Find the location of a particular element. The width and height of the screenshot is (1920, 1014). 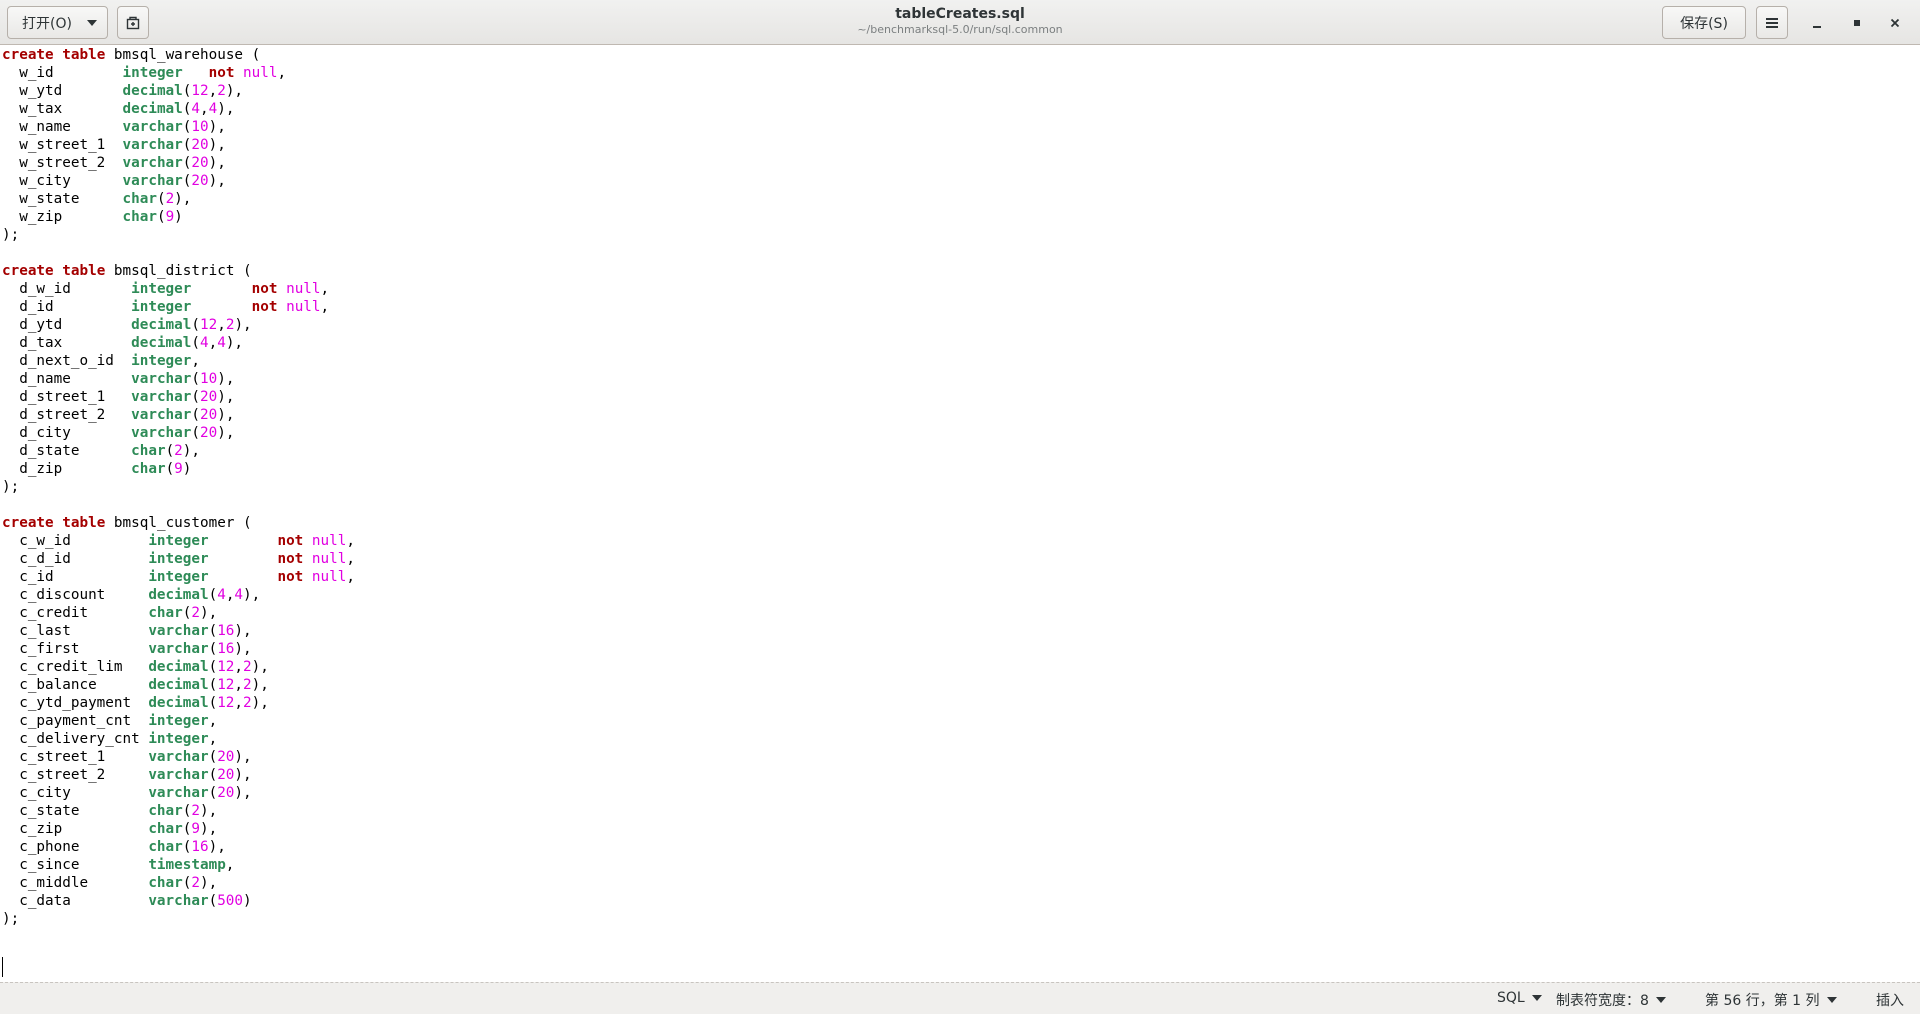

close-button is located at coordinates (1895, 23).